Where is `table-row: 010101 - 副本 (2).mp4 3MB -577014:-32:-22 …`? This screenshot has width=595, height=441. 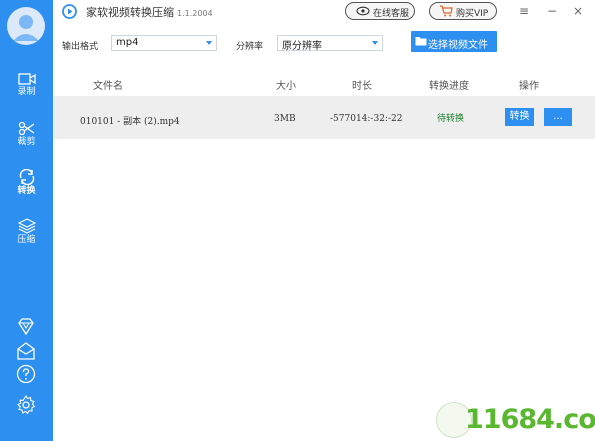
table-row: 010101 - 副本 (2).mp4 3MB -577014:-32:-22 … is located at coordinates (324, 117).